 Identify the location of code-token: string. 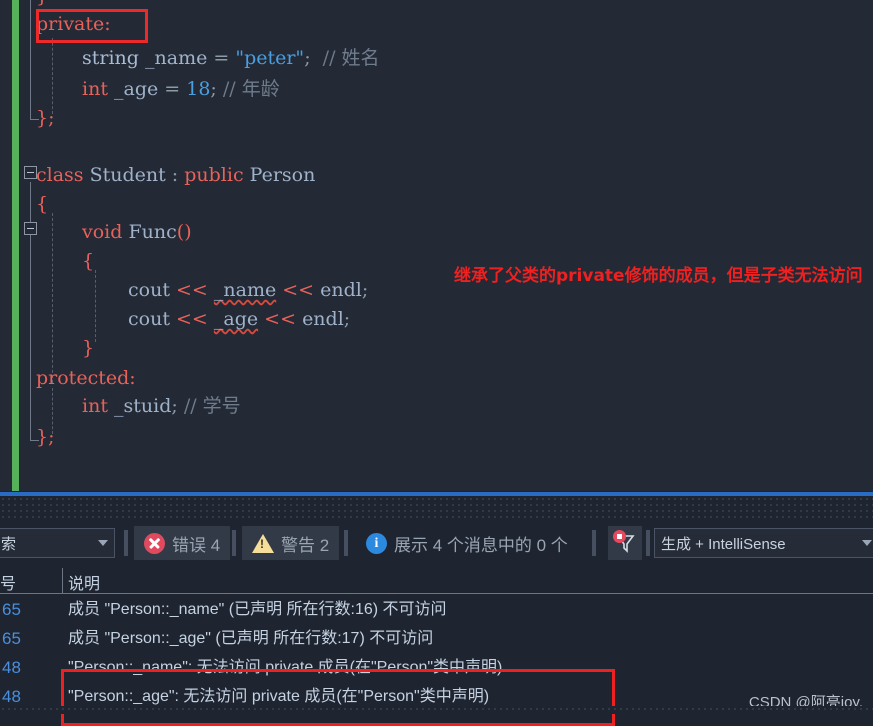
(110, 58).